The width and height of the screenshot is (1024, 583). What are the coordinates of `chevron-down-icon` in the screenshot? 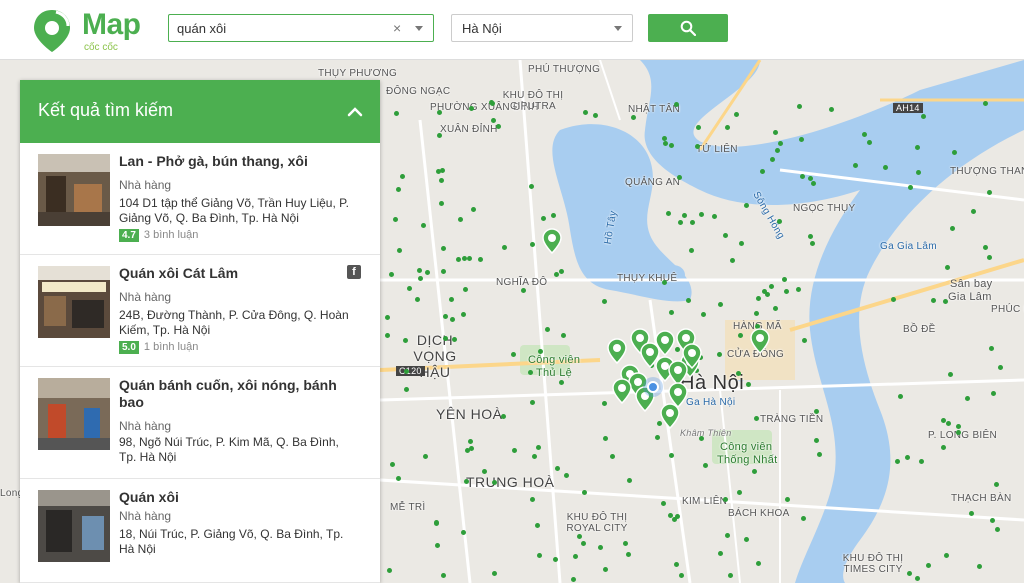 It's located at (419, 28).